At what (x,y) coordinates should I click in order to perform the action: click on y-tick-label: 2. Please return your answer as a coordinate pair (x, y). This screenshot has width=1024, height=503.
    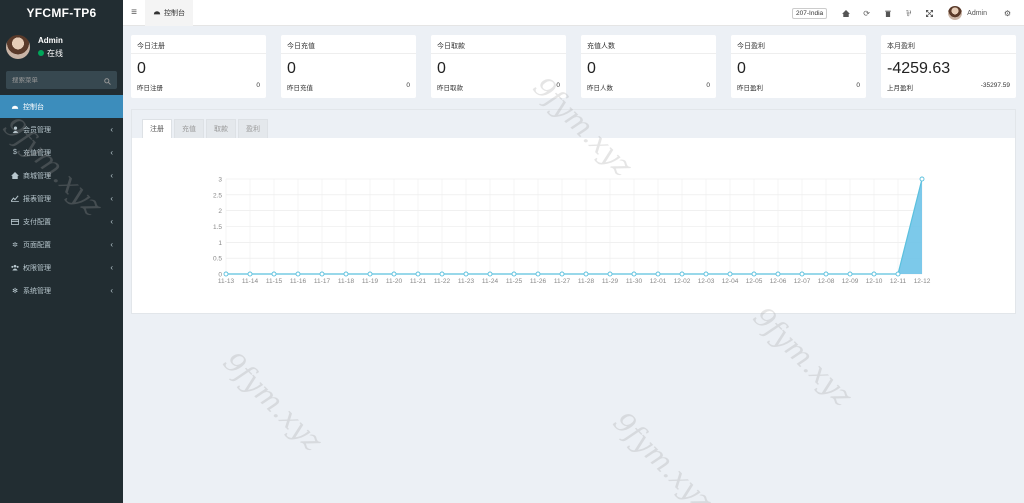
    Looking at the image, I should click on (220, 211).